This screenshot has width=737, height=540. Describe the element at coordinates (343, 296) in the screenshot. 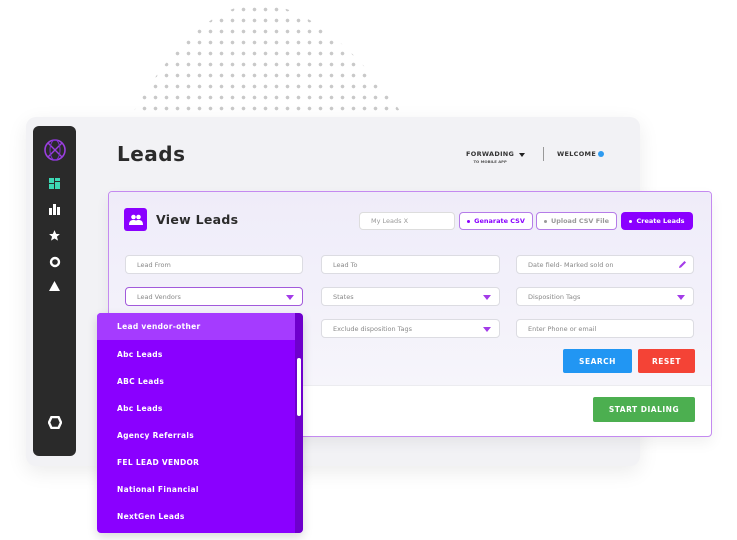

I see `states-placeholder: States` at that location.